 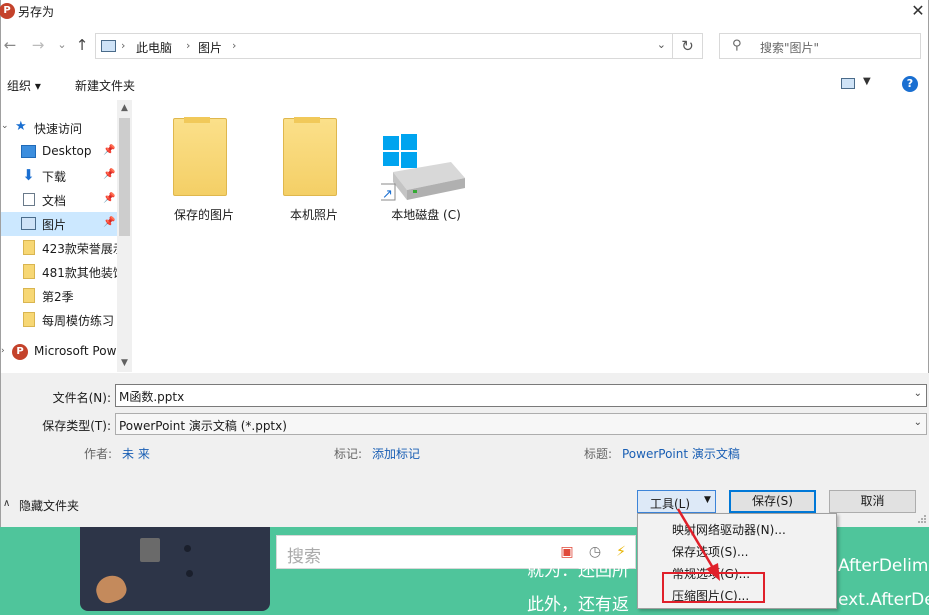 I want to click on sidebar-item-label: Microsoft PowerPoint, so click(x=75, y=351).